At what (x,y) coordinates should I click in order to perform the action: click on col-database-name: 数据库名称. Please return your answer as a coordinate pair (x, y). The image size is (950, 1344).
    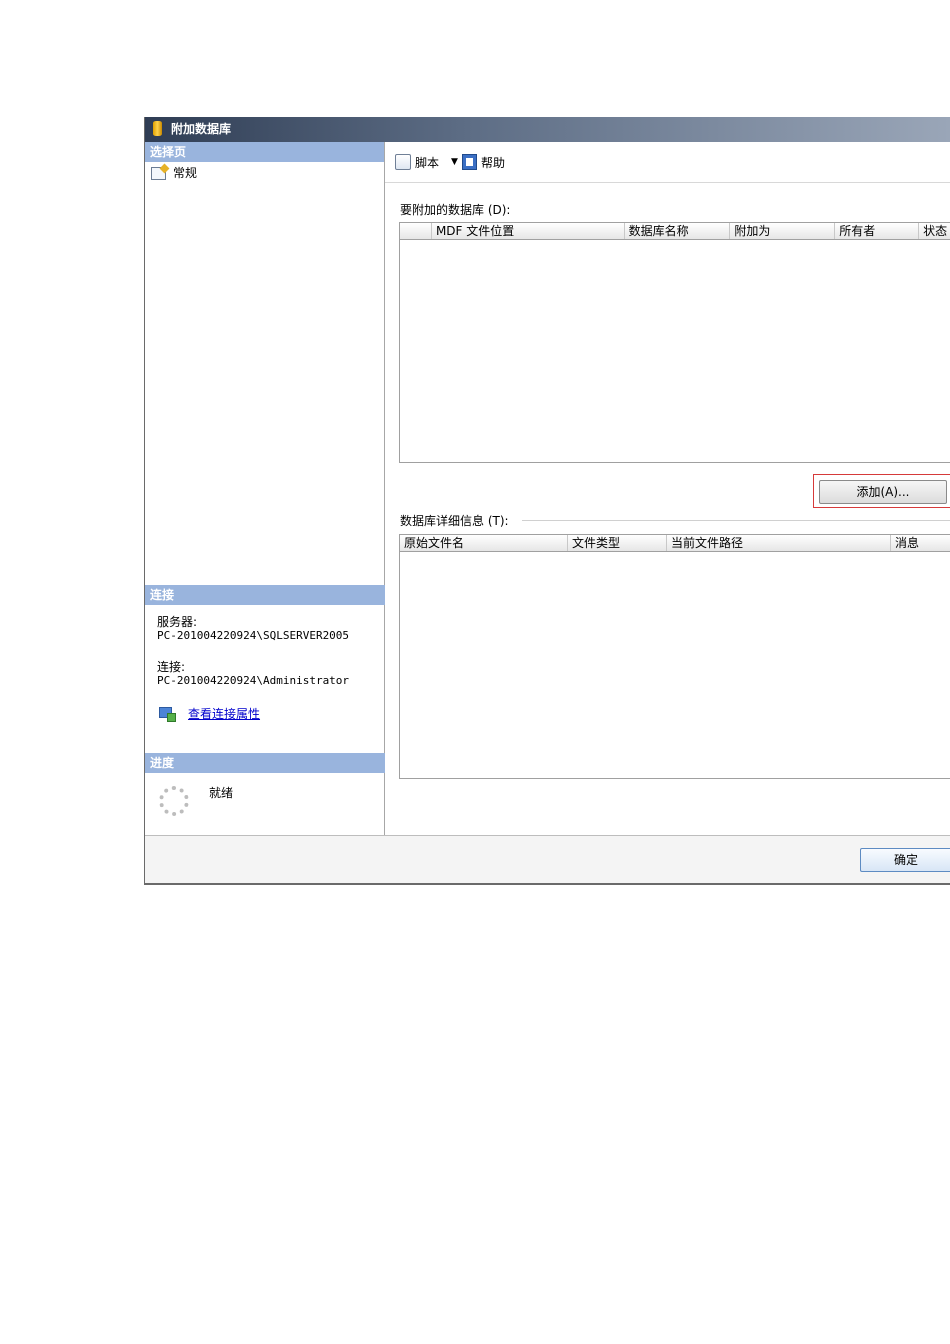
    Looking at the image, I should click on (678, 231).